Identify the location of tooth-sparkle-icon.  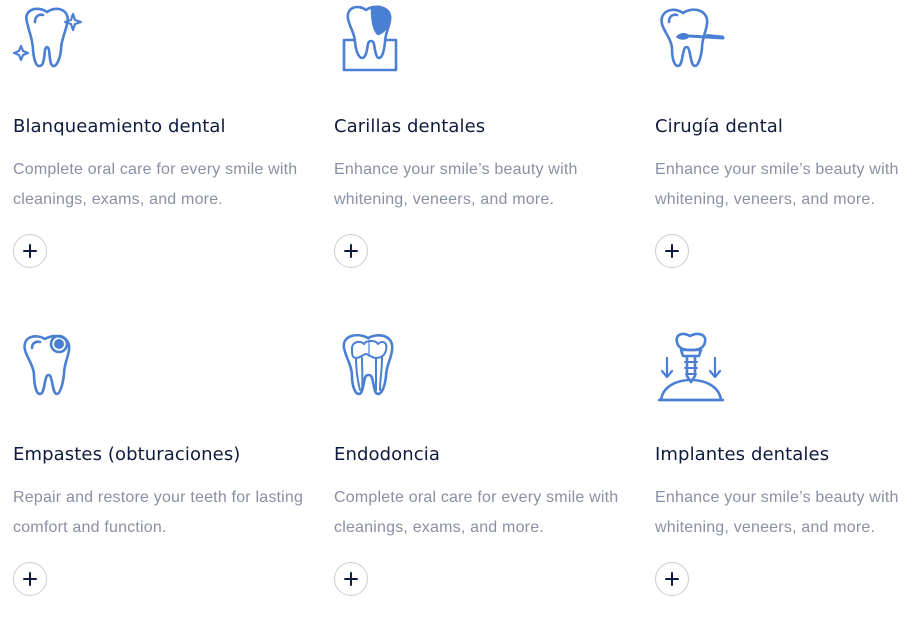
(49, 38).